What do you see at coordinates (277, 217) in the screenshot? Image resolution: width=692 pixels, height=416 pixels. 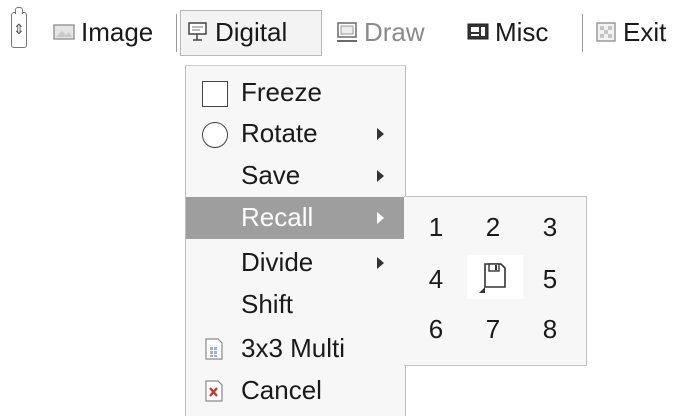 I see `menu-item-label: Recall` at bounding box center [277, 217].